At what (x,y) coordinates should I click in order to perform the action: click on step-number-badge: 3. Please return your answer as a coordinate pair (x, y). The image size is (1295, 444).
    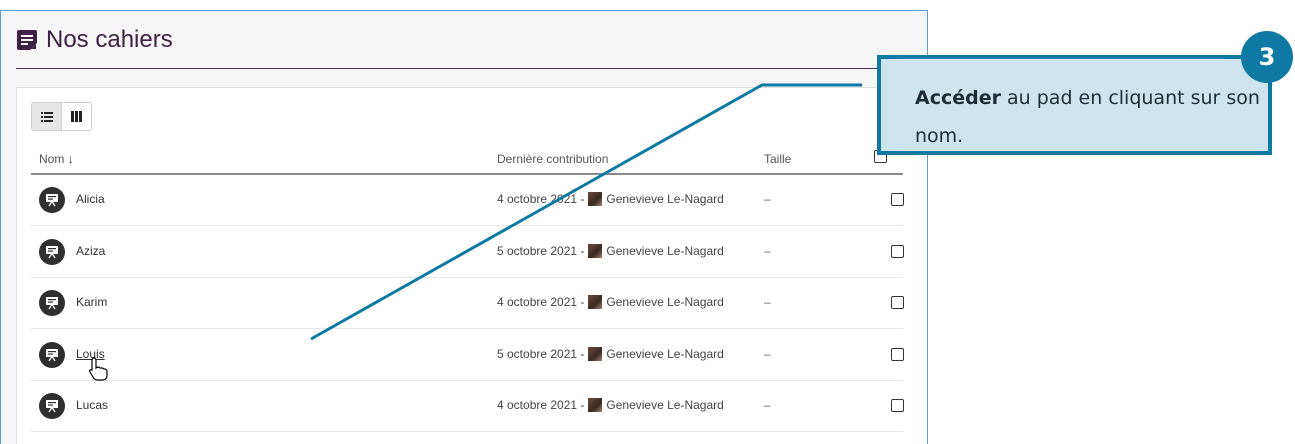
    Looking at the image, I should click on (1267, 57).